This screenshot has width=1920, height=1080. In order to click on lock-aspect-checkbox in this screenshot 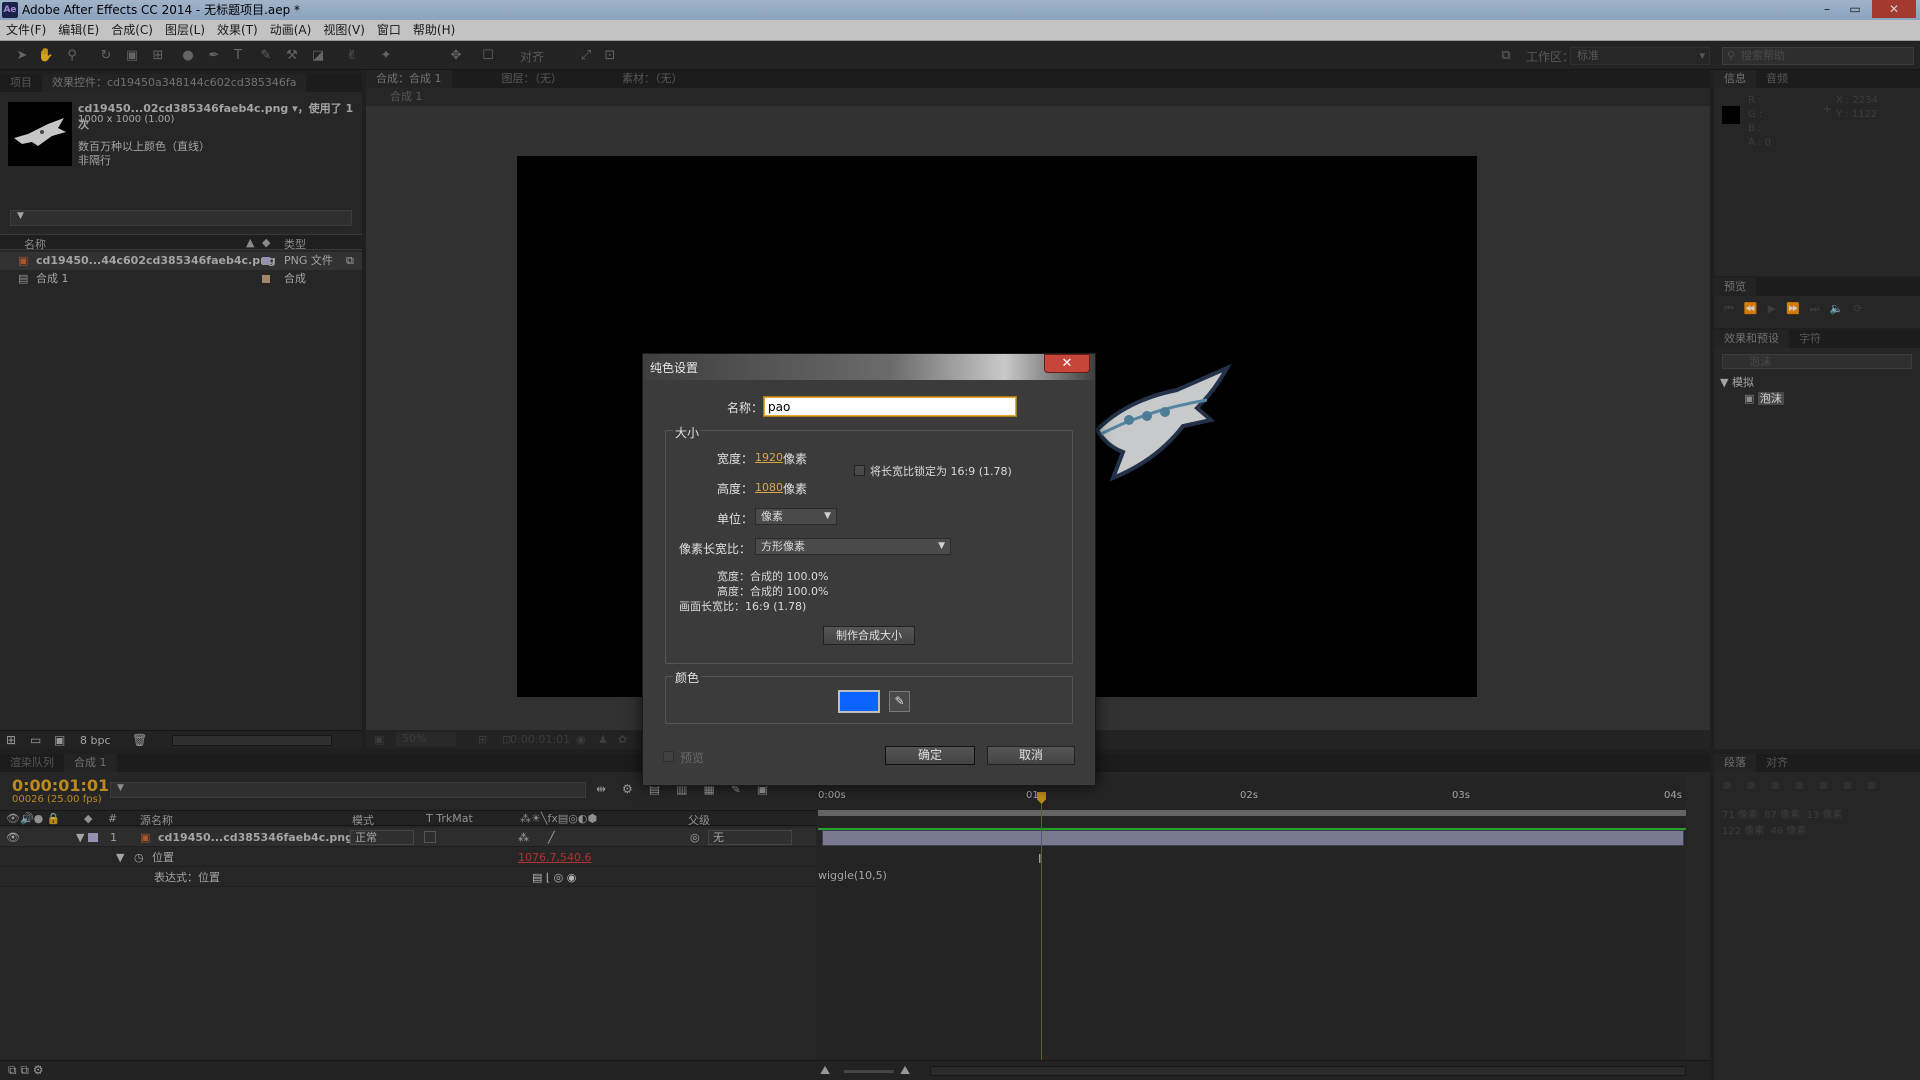, I will do `click(859, 470)`.